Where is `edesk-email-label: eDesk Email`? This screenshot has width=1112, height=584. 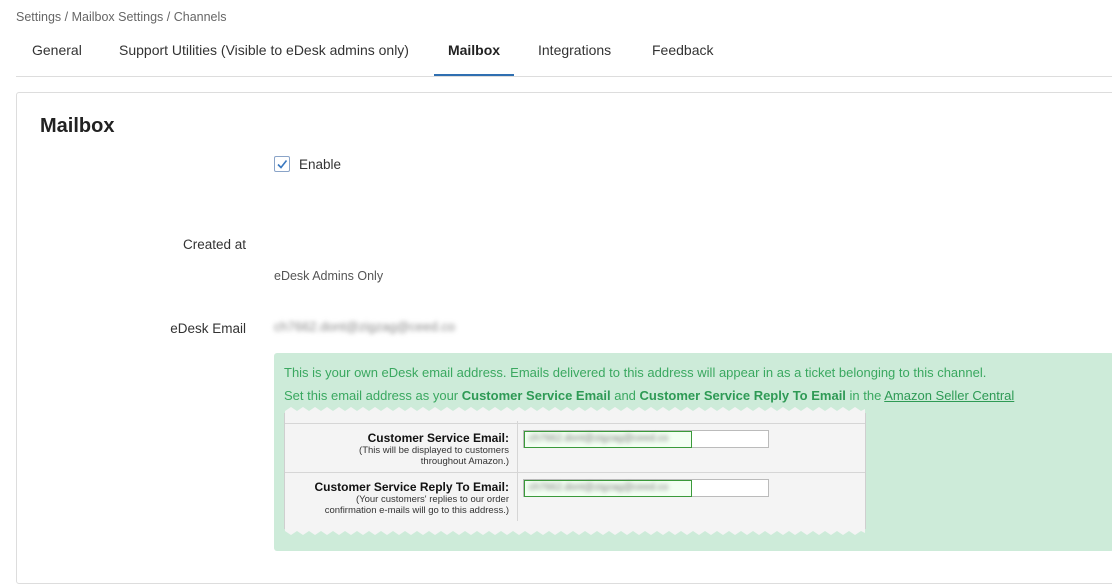
edesk-email-label: eDesk Email is located at coordinates (208, 328).